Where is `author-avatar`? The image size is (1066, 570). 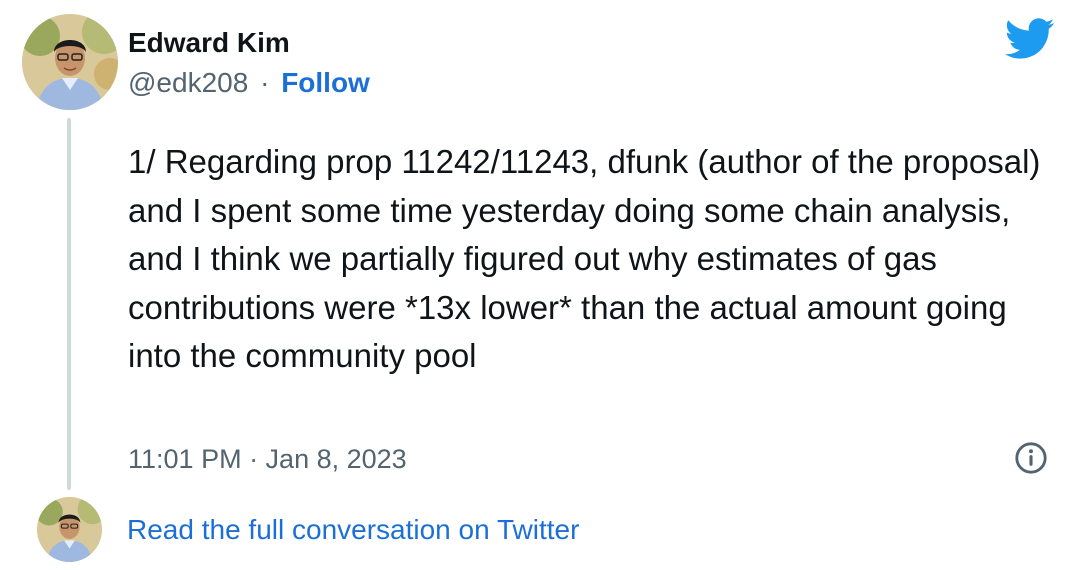 author-avatar is located at coordinates (70, 62).